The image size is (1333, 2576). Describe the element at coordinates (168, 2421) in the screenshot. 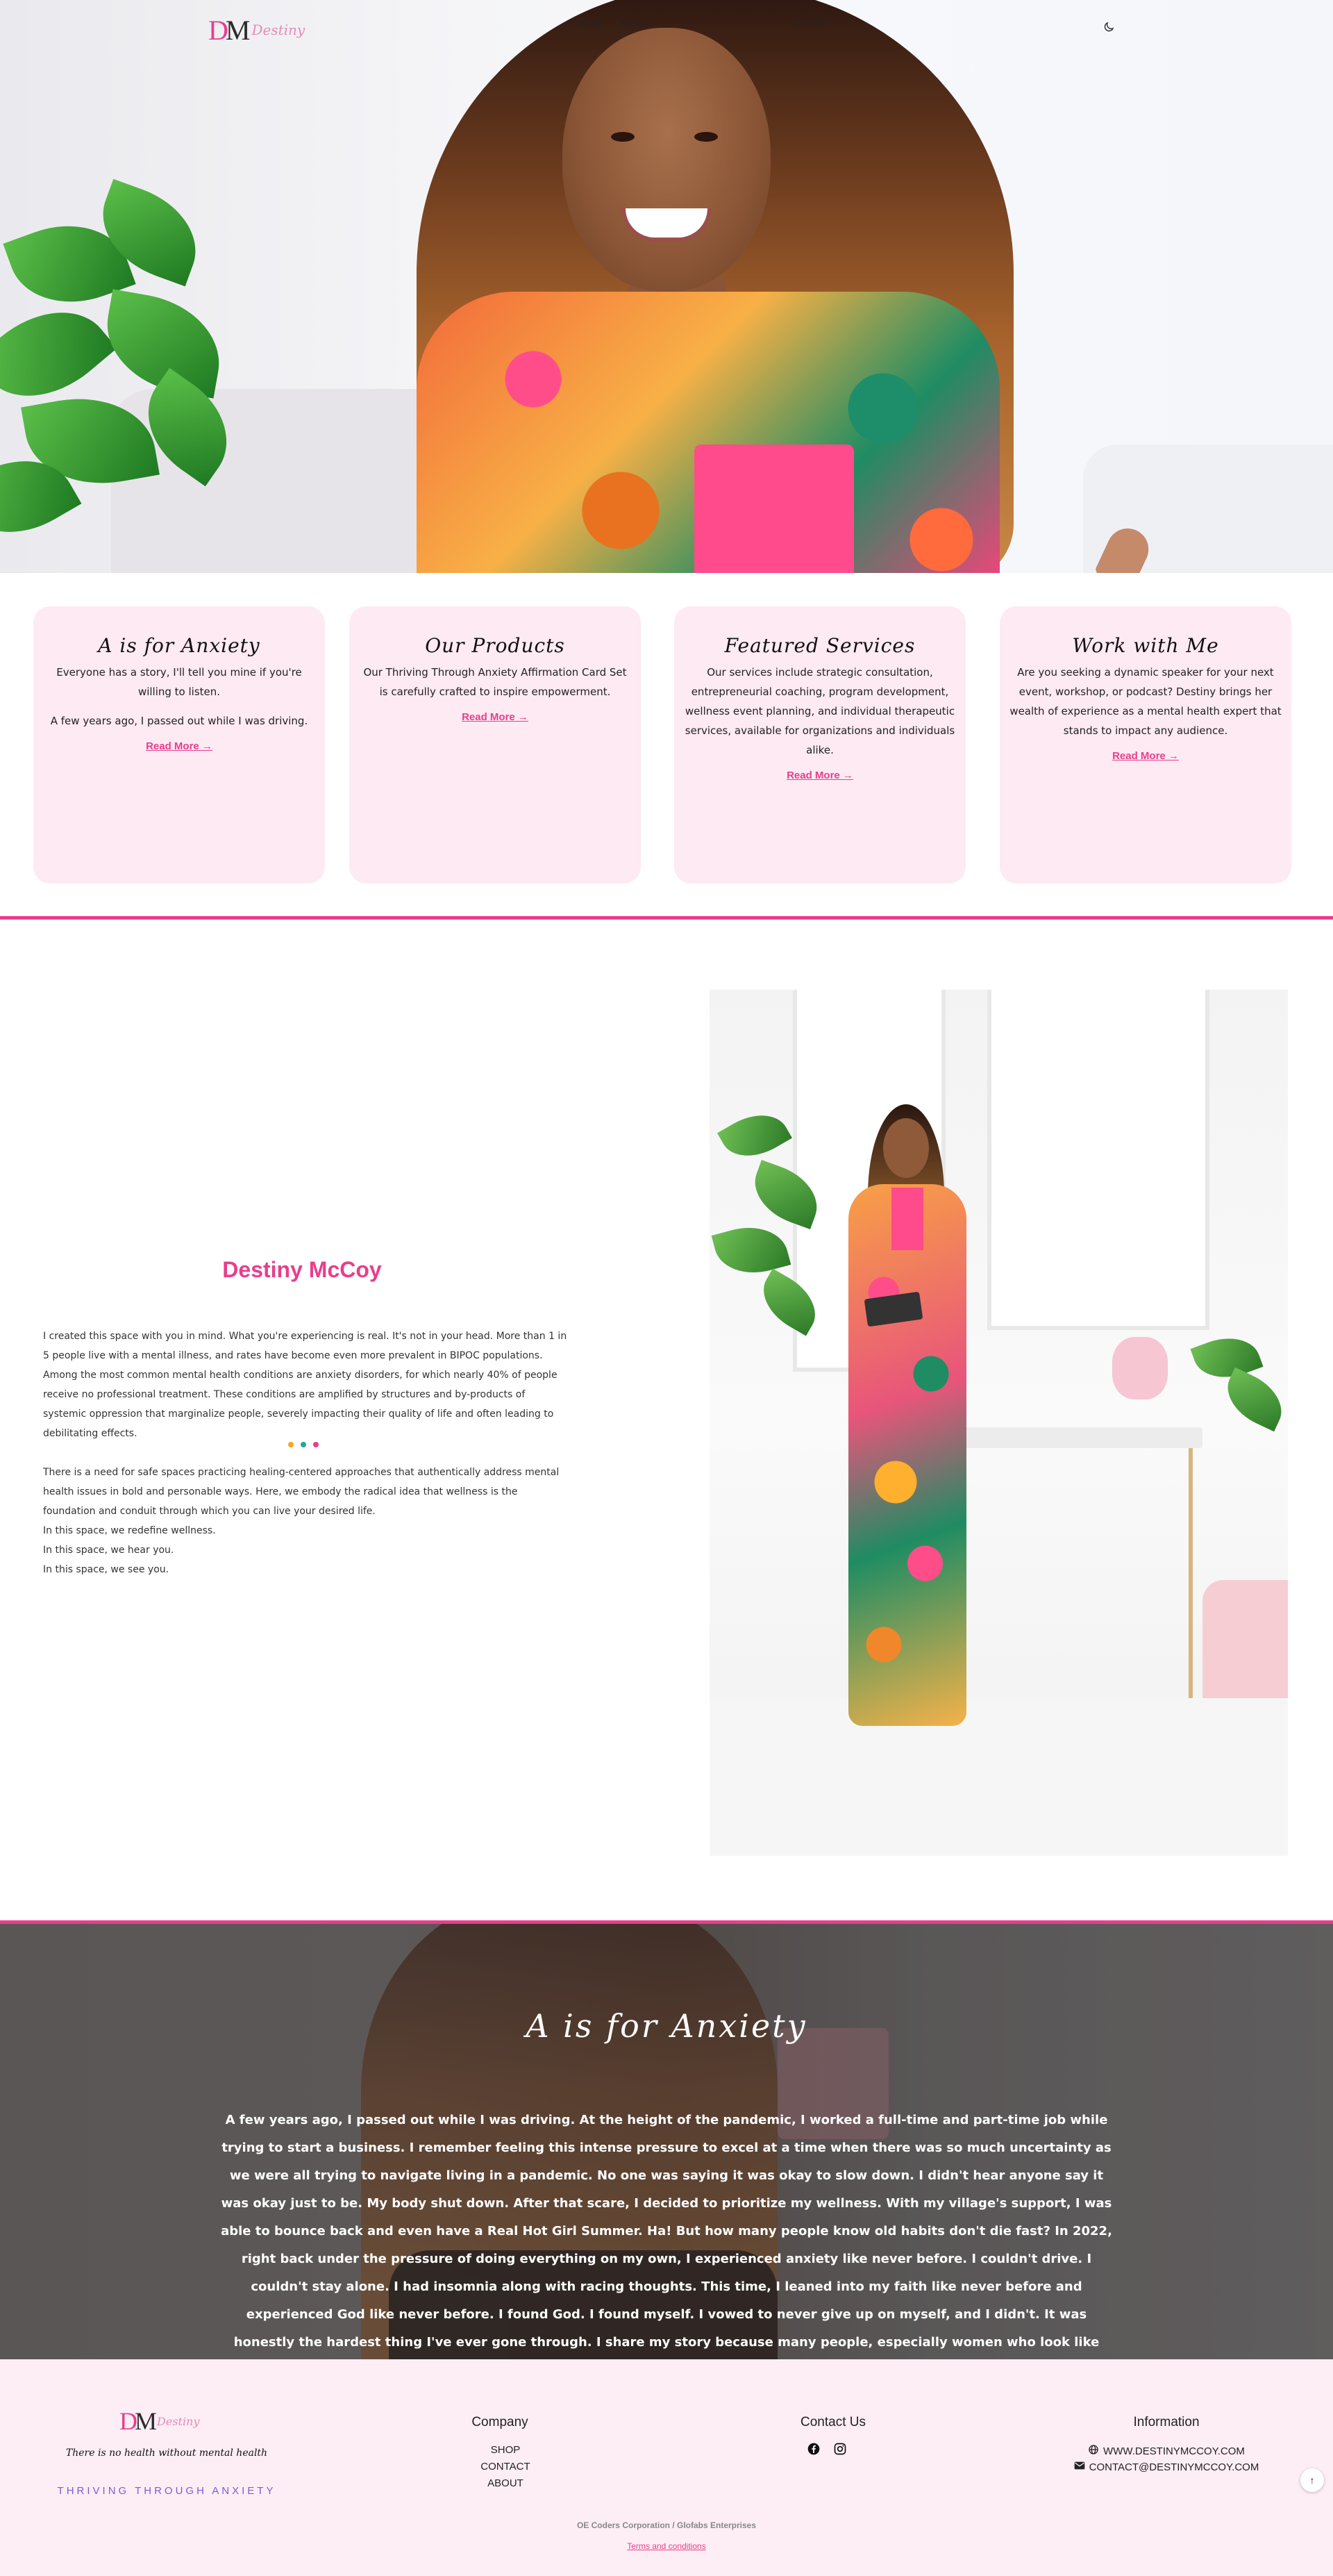

I see `footer-logo: DM Destiny` at that location.